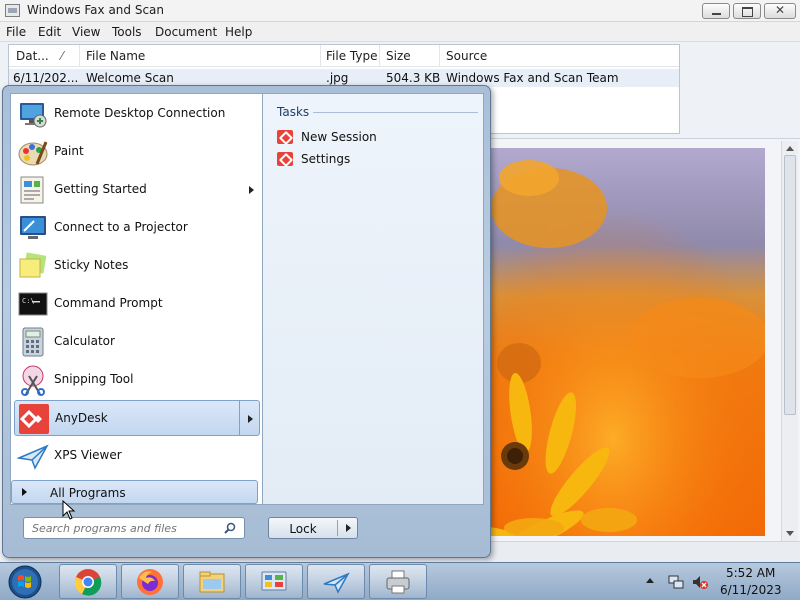  What do you see at coordinates (33, 380) in the screenshot?
I see `snipping-tool-icon` at bounding box center [33, 380].